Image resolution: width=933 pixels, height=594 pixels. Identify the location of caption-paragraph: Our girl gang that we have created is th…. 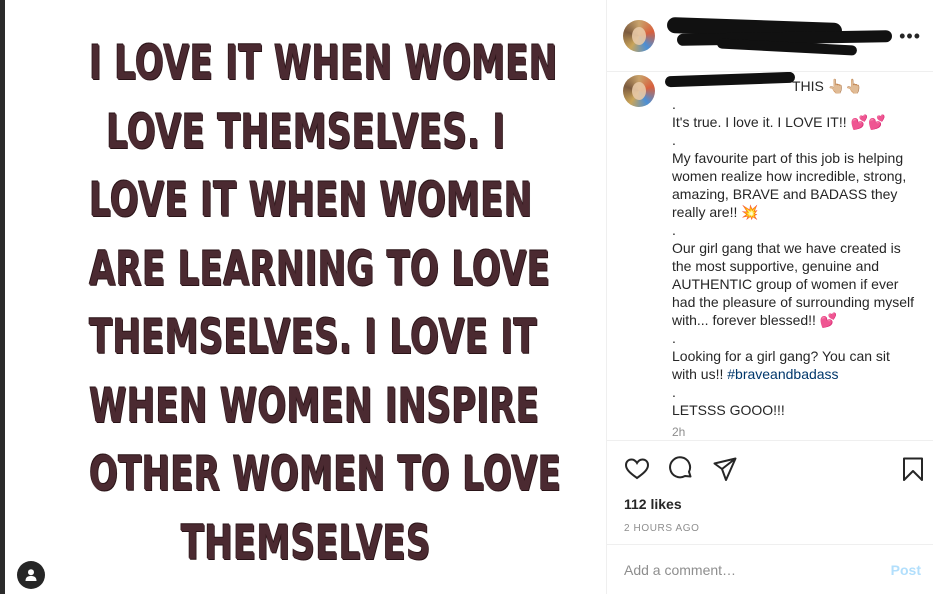
(794, 284).